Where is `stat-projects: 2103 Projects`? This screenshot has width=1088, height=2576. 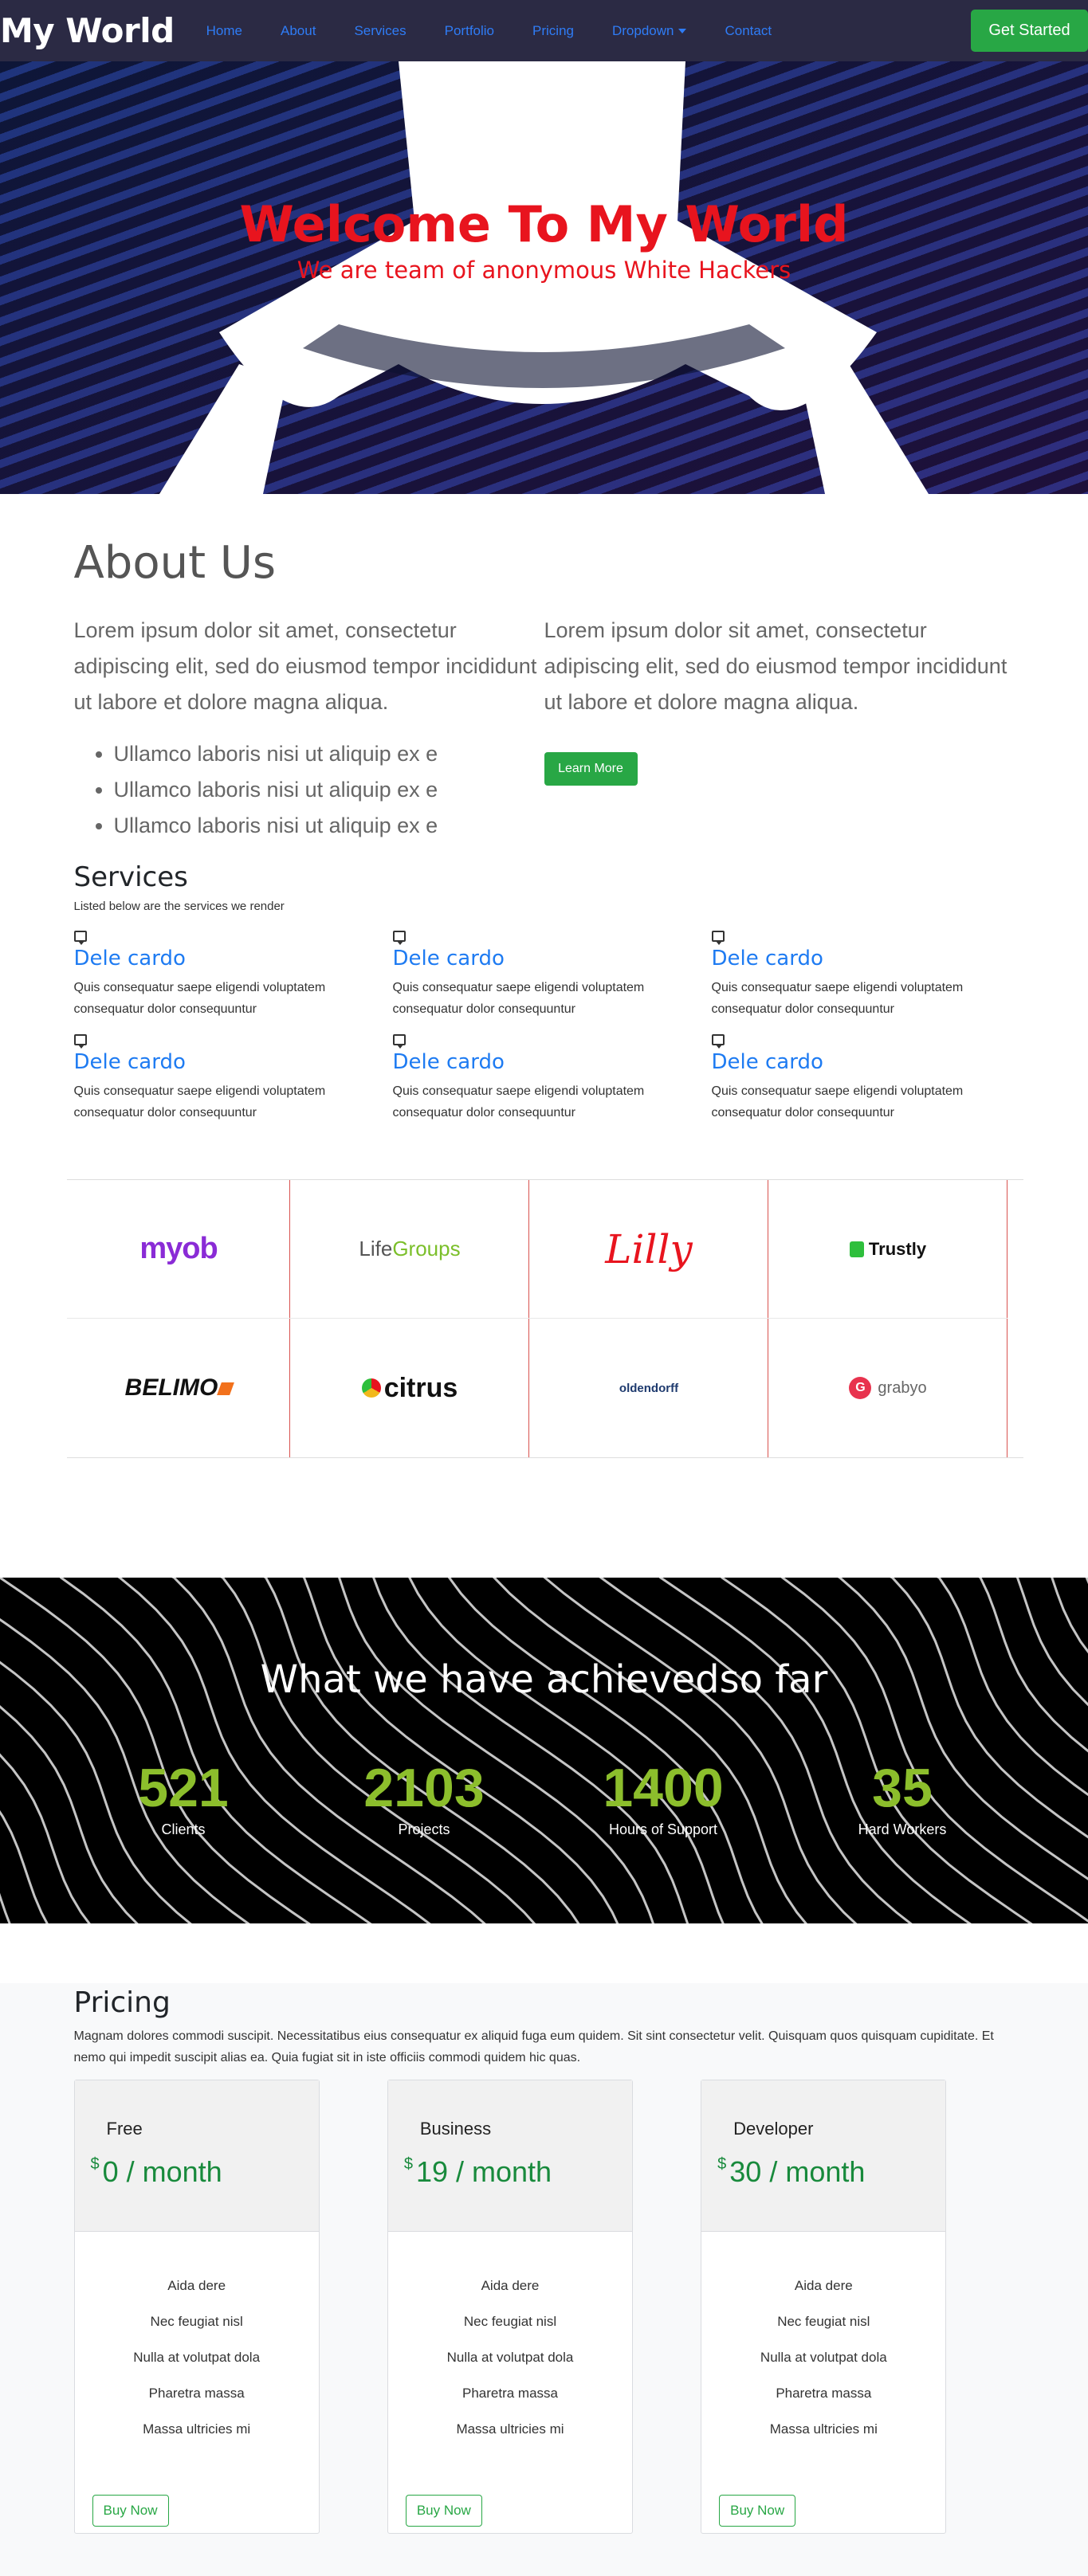 stat-projects: 2103 Projects is located at coordinates (424, 1799).